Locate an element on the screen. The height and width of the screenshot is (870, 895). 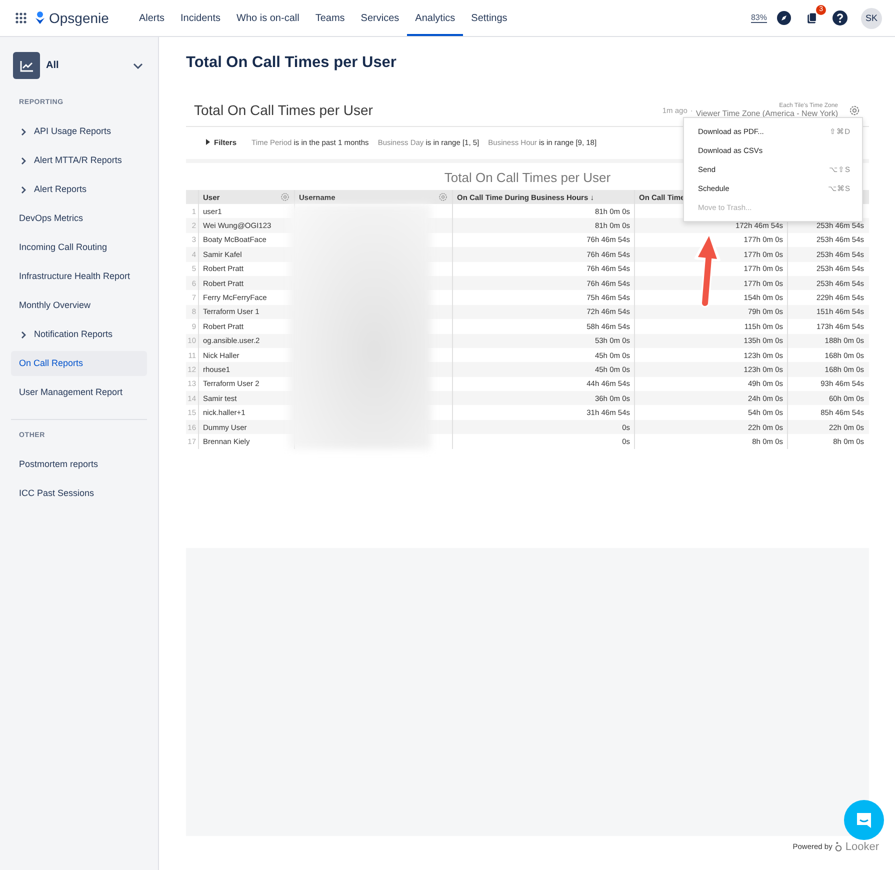
sidebar-item: Infrastructure Health Report is located at coordinates (79, 276).